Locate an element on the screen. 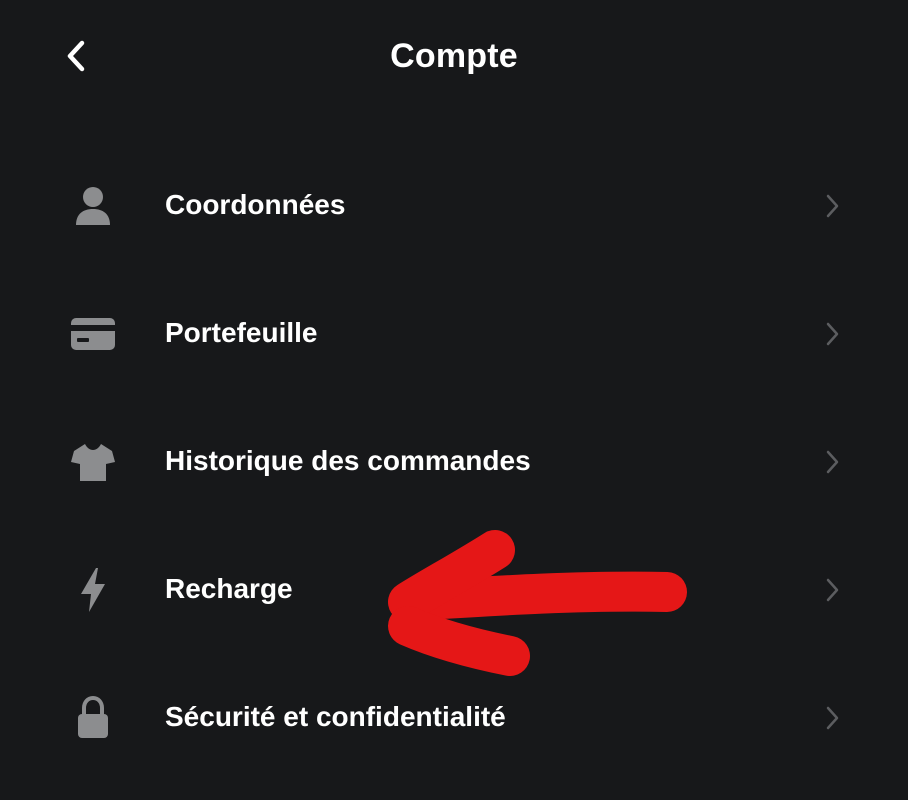 The width and height of the screenshot is (908, 800). page-title: Compte is located at coordinates (454, 56).